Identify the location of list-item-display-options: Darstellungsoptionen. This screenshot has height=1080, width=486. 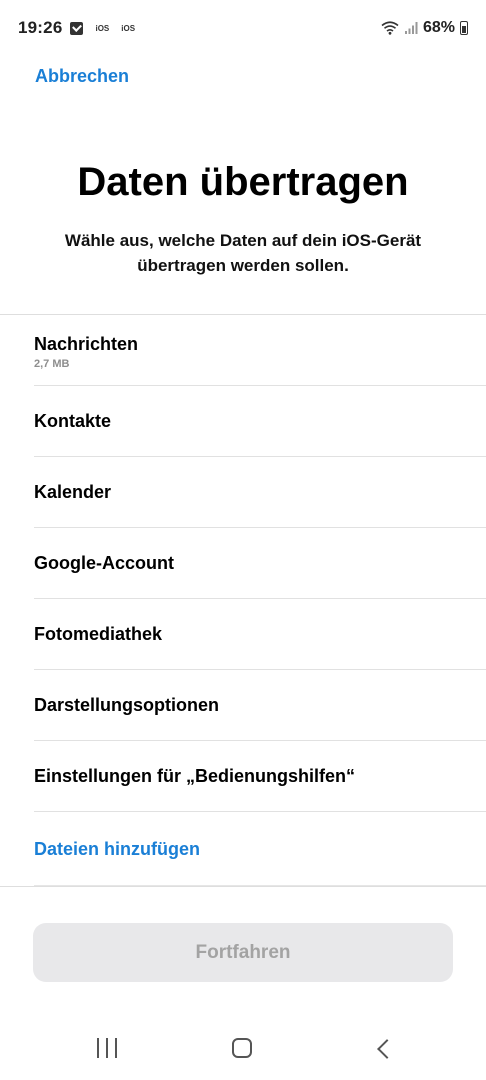
(260, 705).